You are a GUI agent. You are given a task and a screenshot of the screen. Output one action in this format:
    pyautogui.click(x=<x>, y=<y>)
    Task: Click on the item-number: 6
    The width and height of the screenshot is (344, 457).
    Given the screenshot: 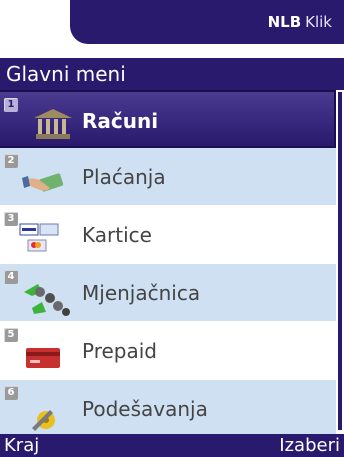 What is the action you would take?
    pyautogui.click(x=11, y=393)
    